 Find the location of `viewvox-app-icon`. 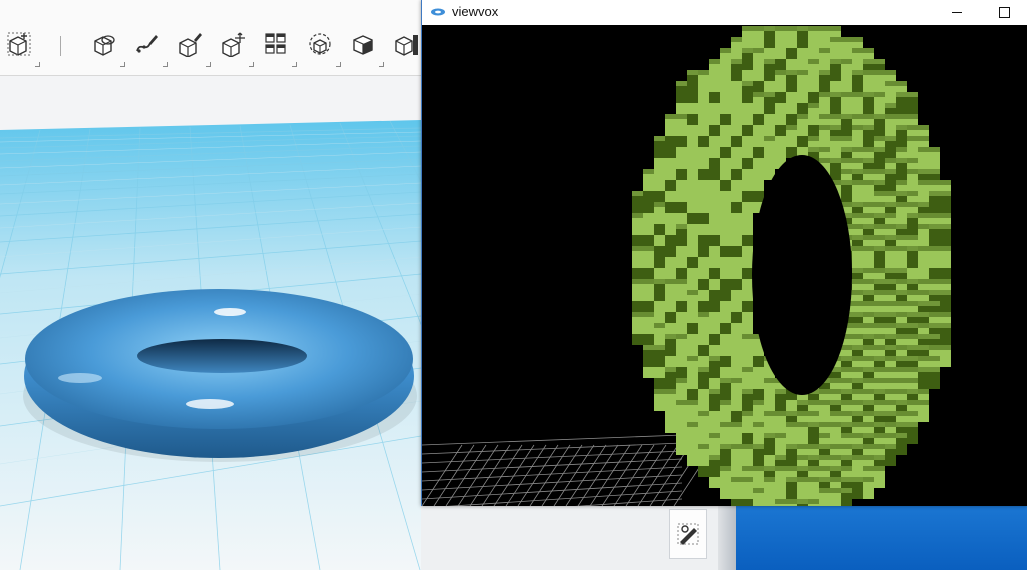

viewvox-app-icon is located at coordinates (438, 12).